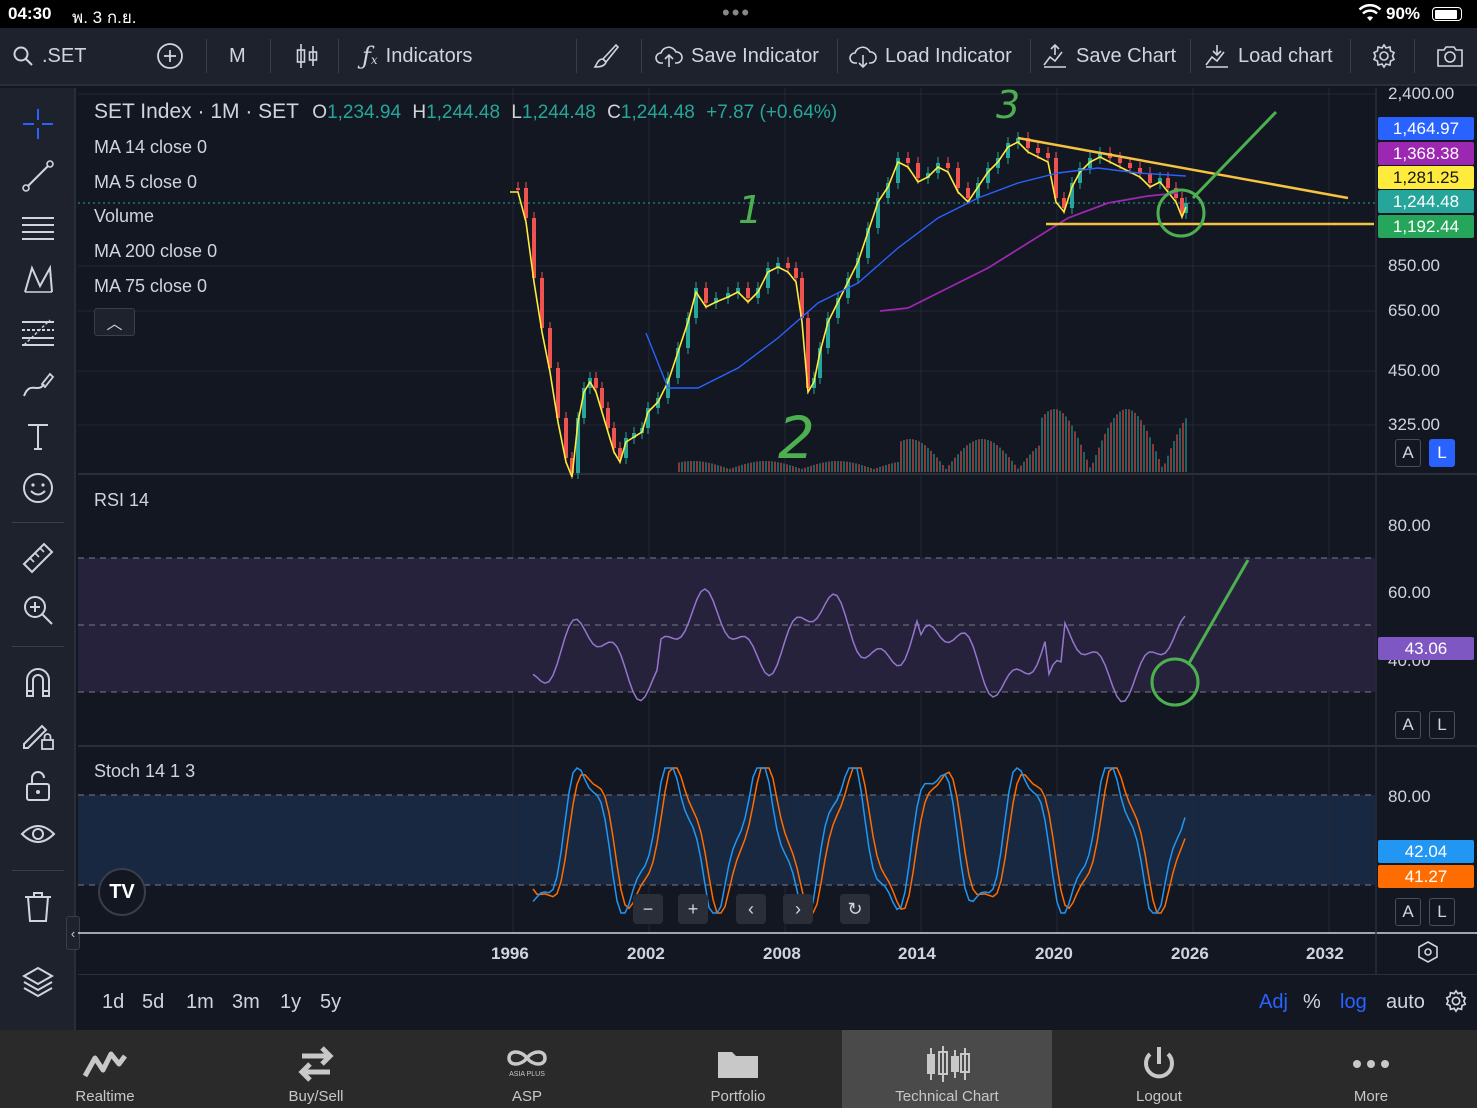 The height and width of the screenshot is (1108, 1477). What do you see at coordinates (122, 892) in the screenshot?
I see `tradingview-logo: TV` at bounding box center [122, 892].